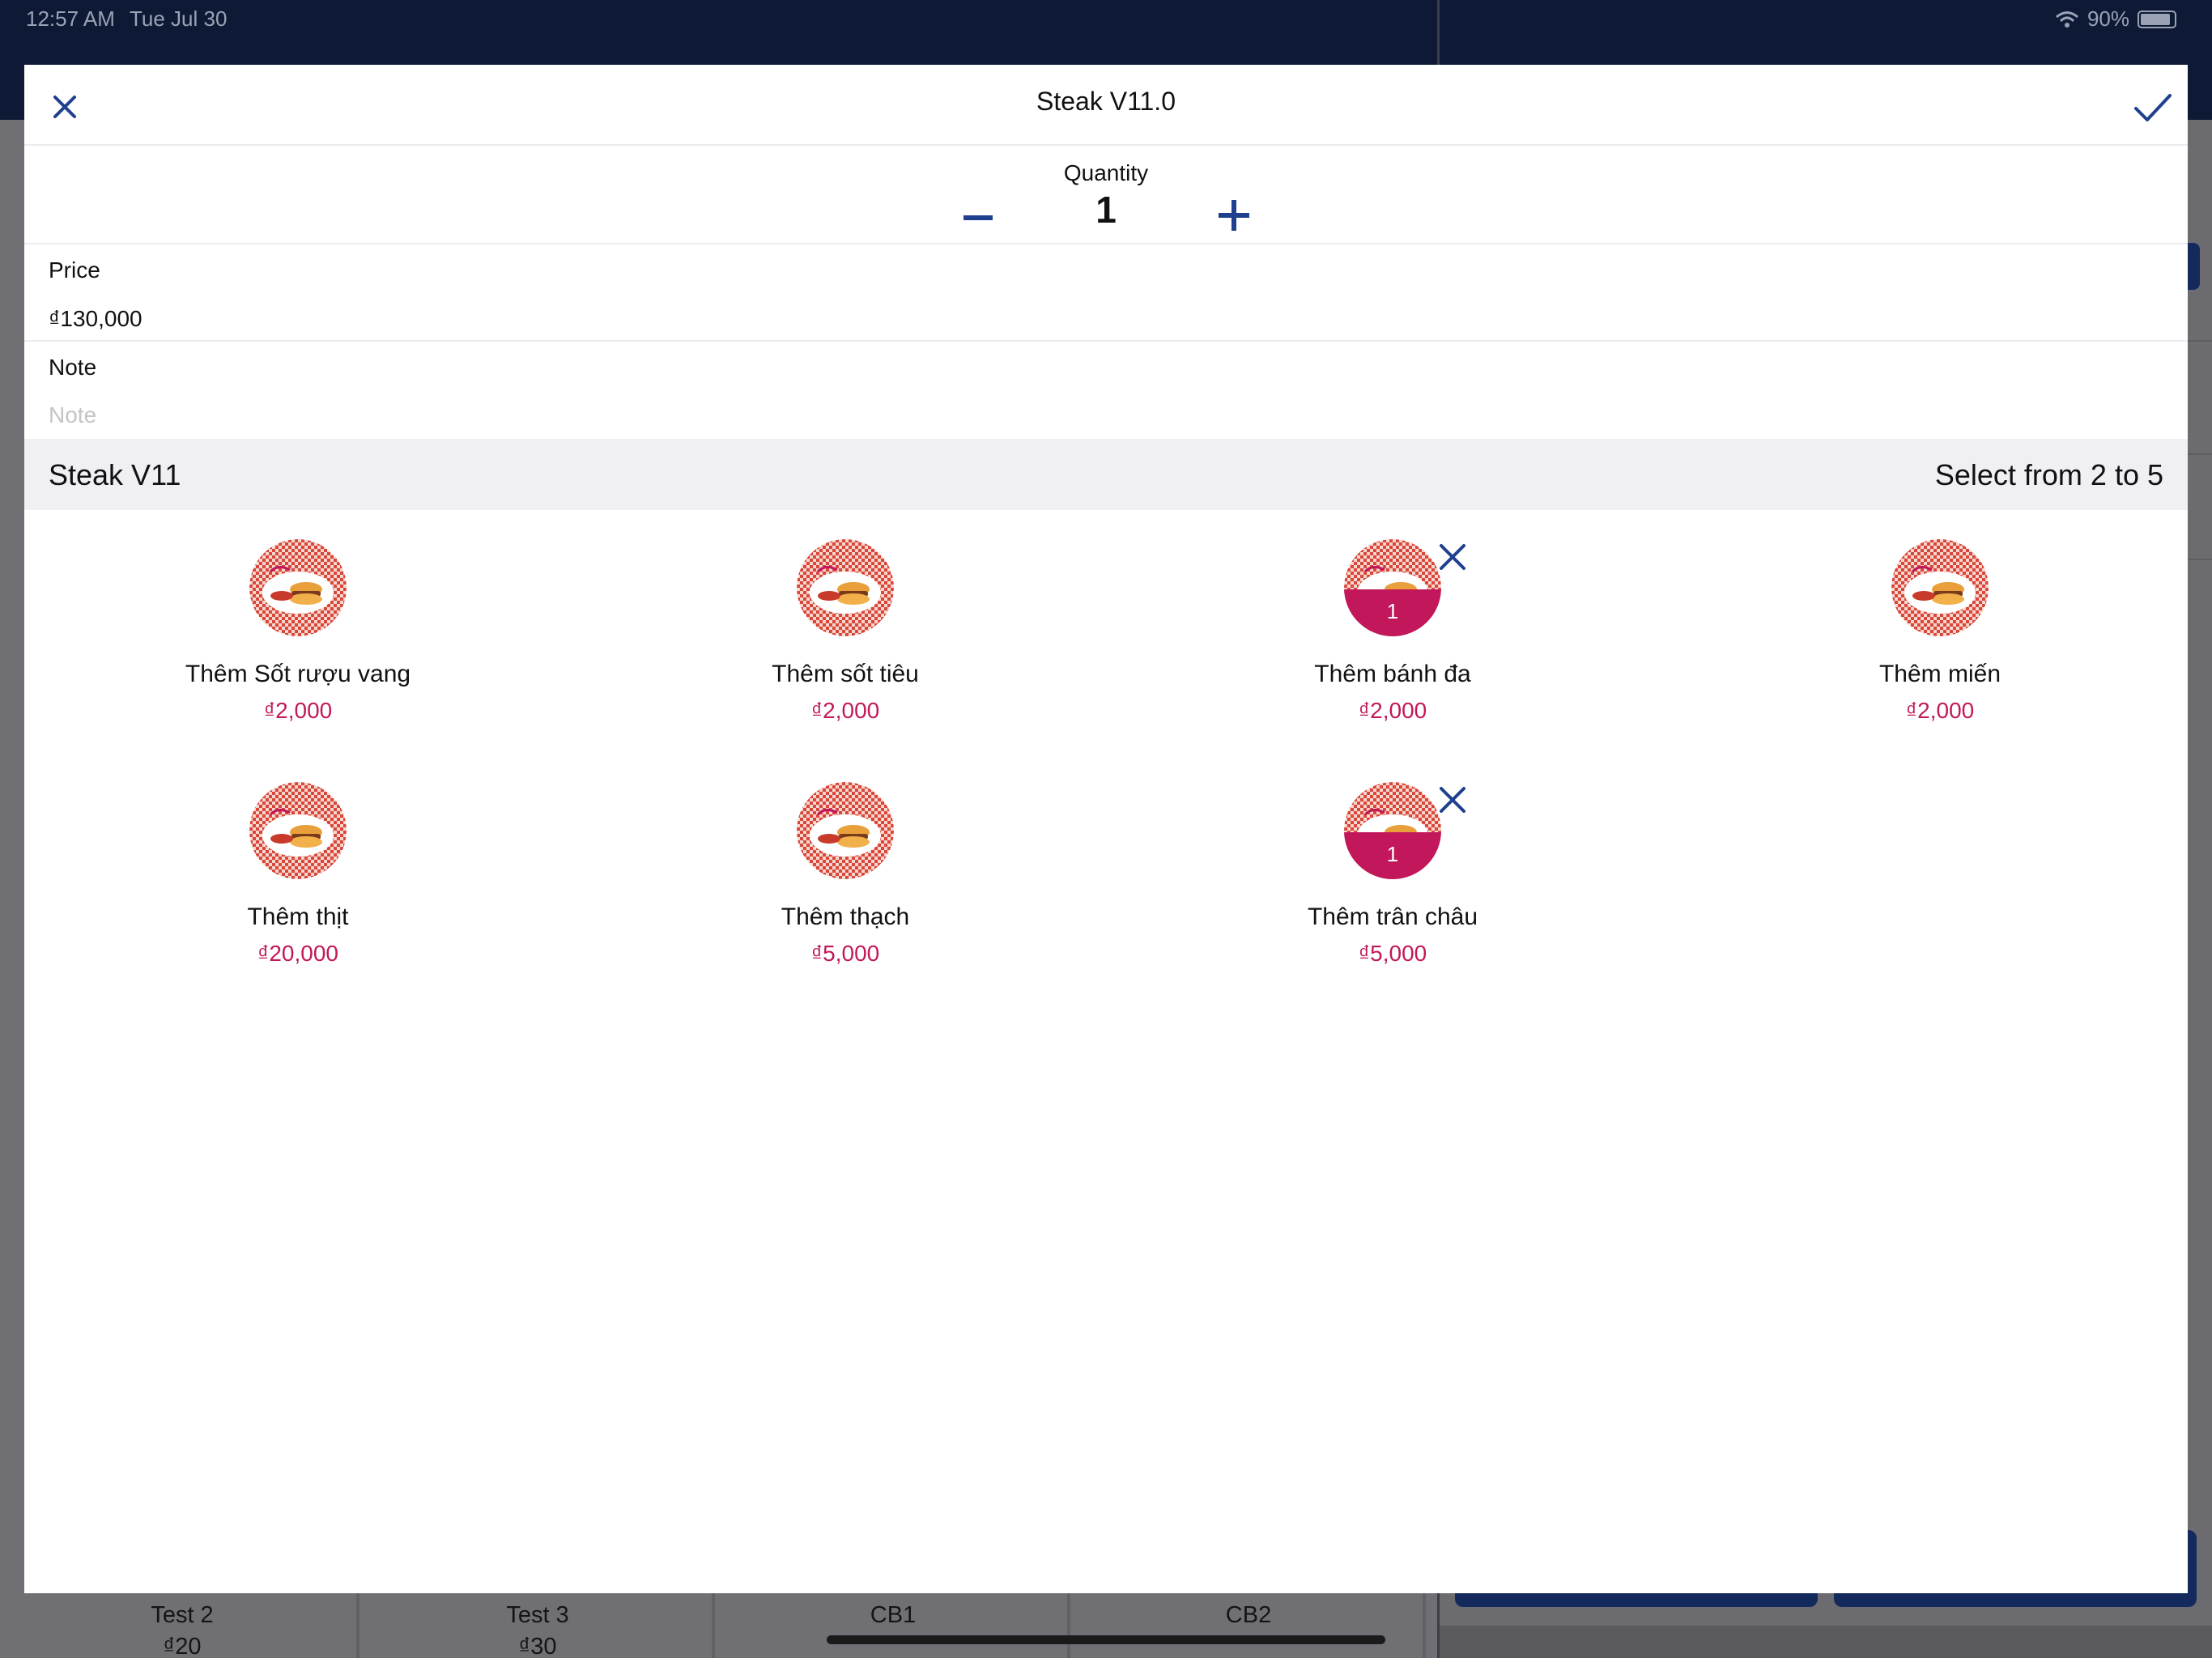 This screenshot has width=2212, height=1658. What do you see at coordinates (1826, 1642) in the screenshot?
I see `background-footer` at bounding box center [1826, 1642].